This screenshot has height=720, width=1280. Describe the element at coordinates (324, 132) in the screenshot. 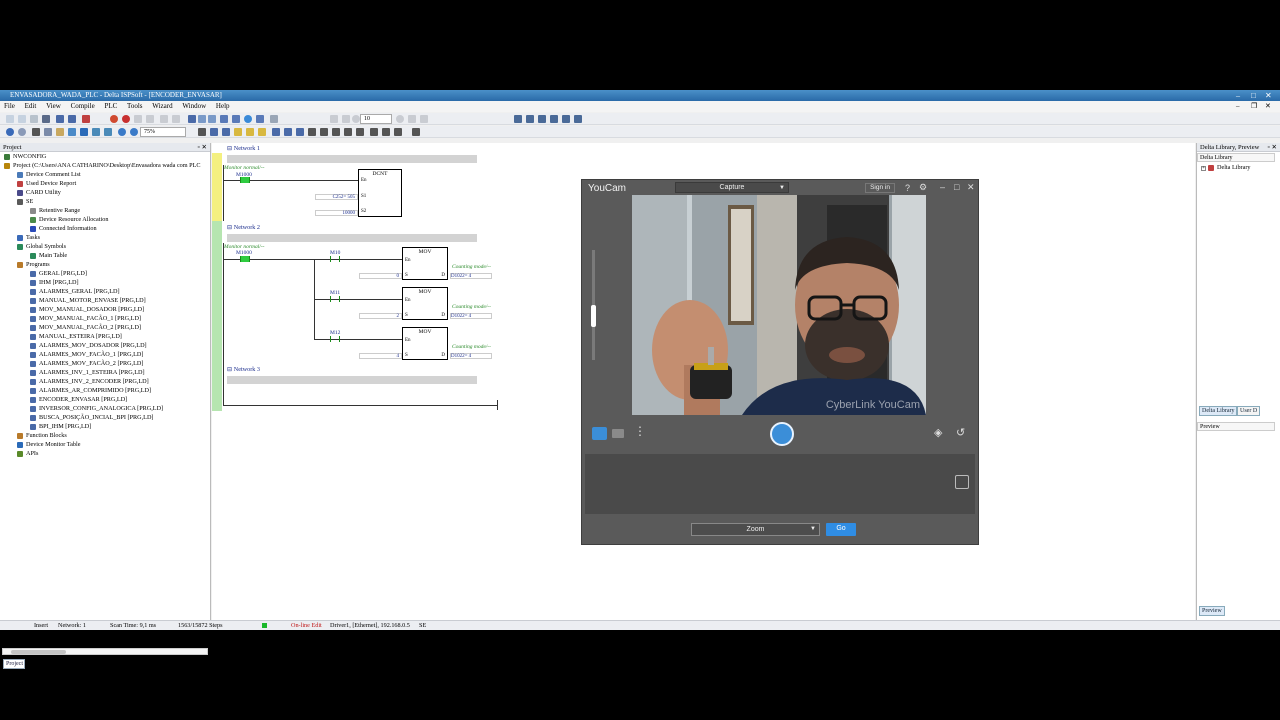

I see `contact-nc-icon` at that location.